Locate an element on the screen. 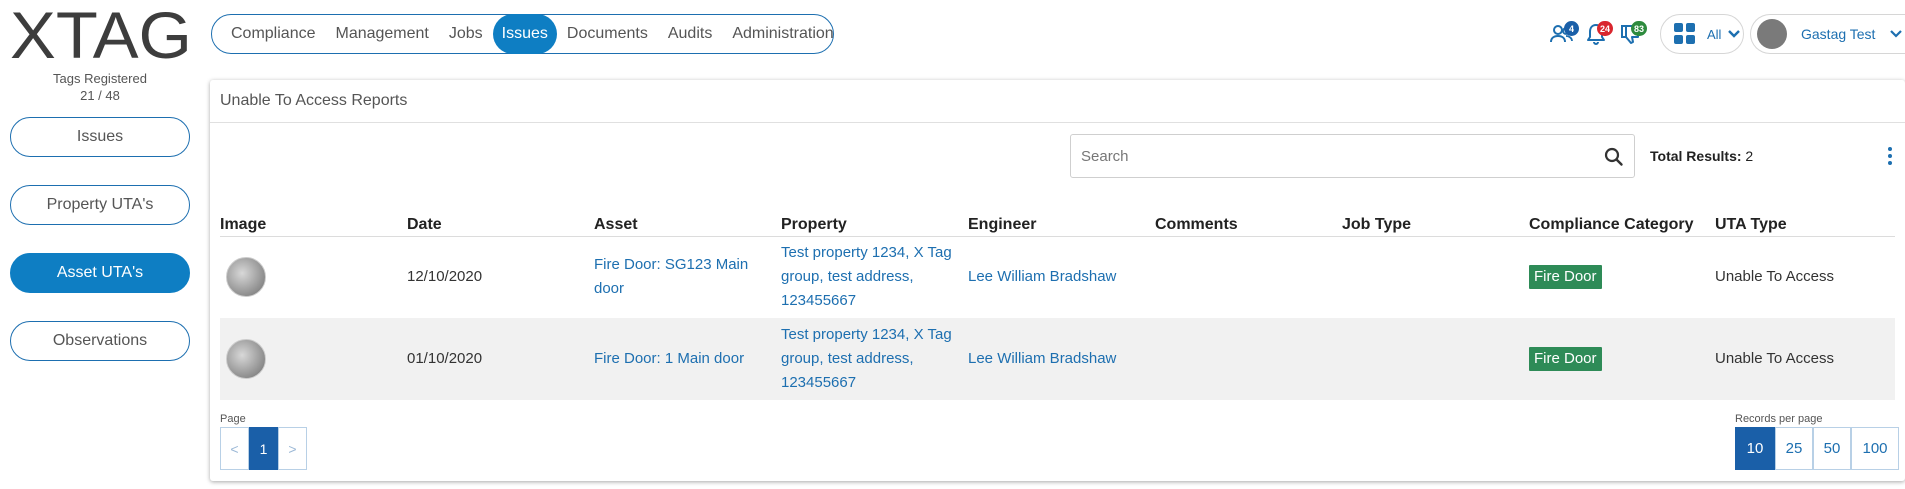 Image resolution: width=1905 pixels, height=489 pixels. pagination: < 1 > is located at coordinates (263, 448).